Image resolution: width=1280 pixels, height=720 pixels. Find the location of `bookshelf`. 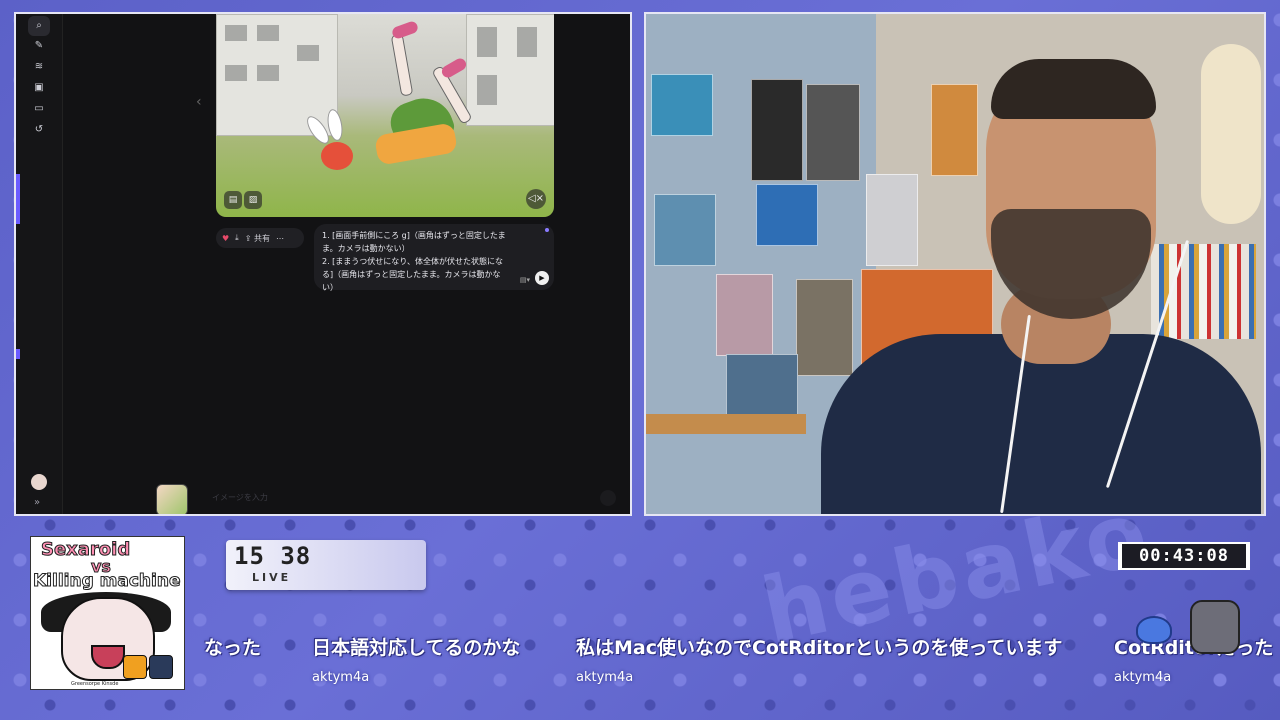

bookshelf is located at coordinates (1203, 291).